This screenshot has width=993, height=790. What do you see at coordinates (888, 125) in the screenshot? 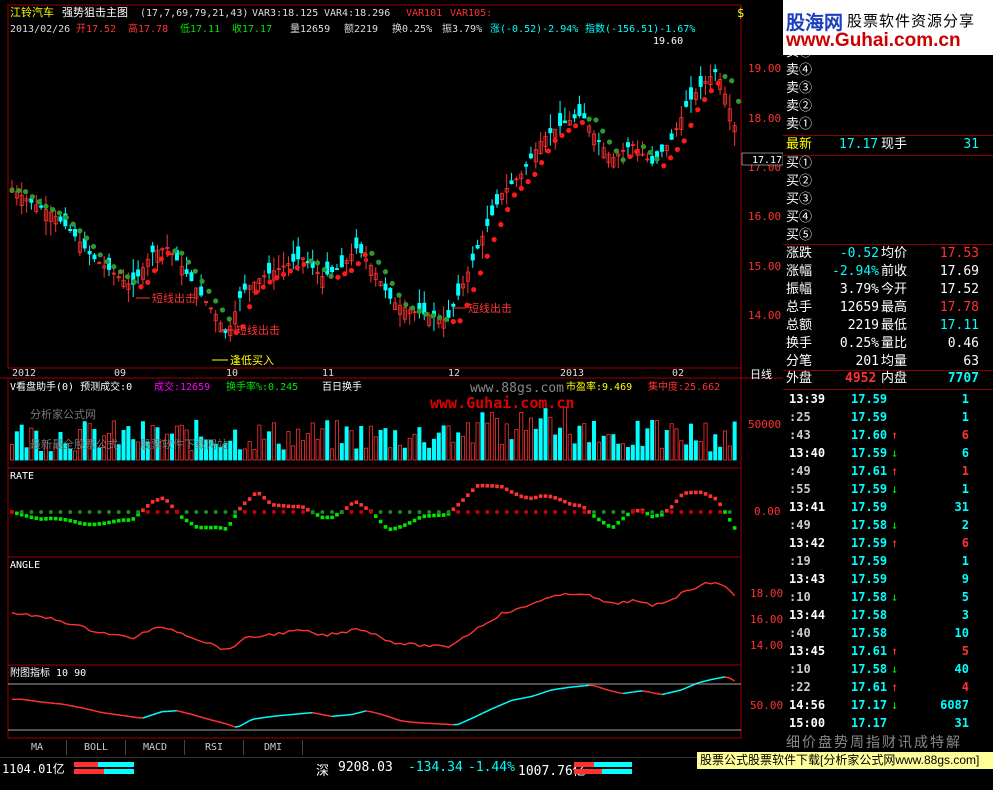
I see `sell-level-1: 卖①` at bounding box center [888, 125].